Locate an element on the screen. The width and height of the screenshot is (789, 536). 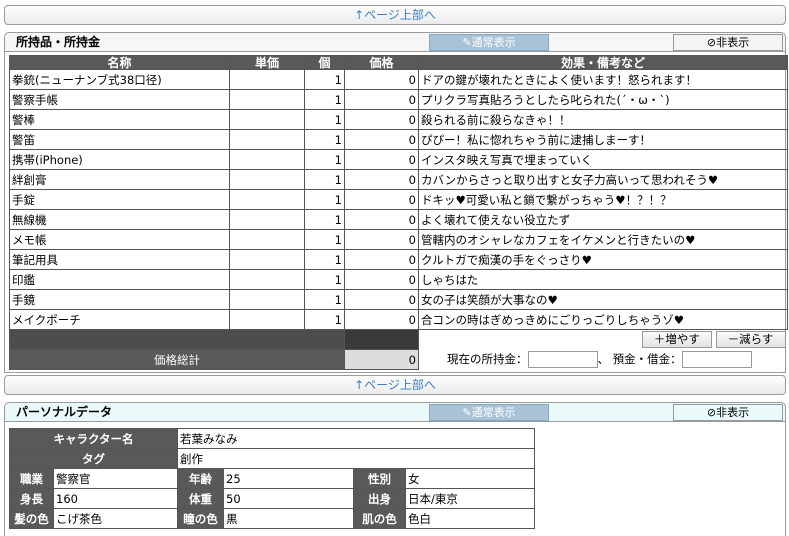
height-value: 160 is located at coordinates (115, 498).